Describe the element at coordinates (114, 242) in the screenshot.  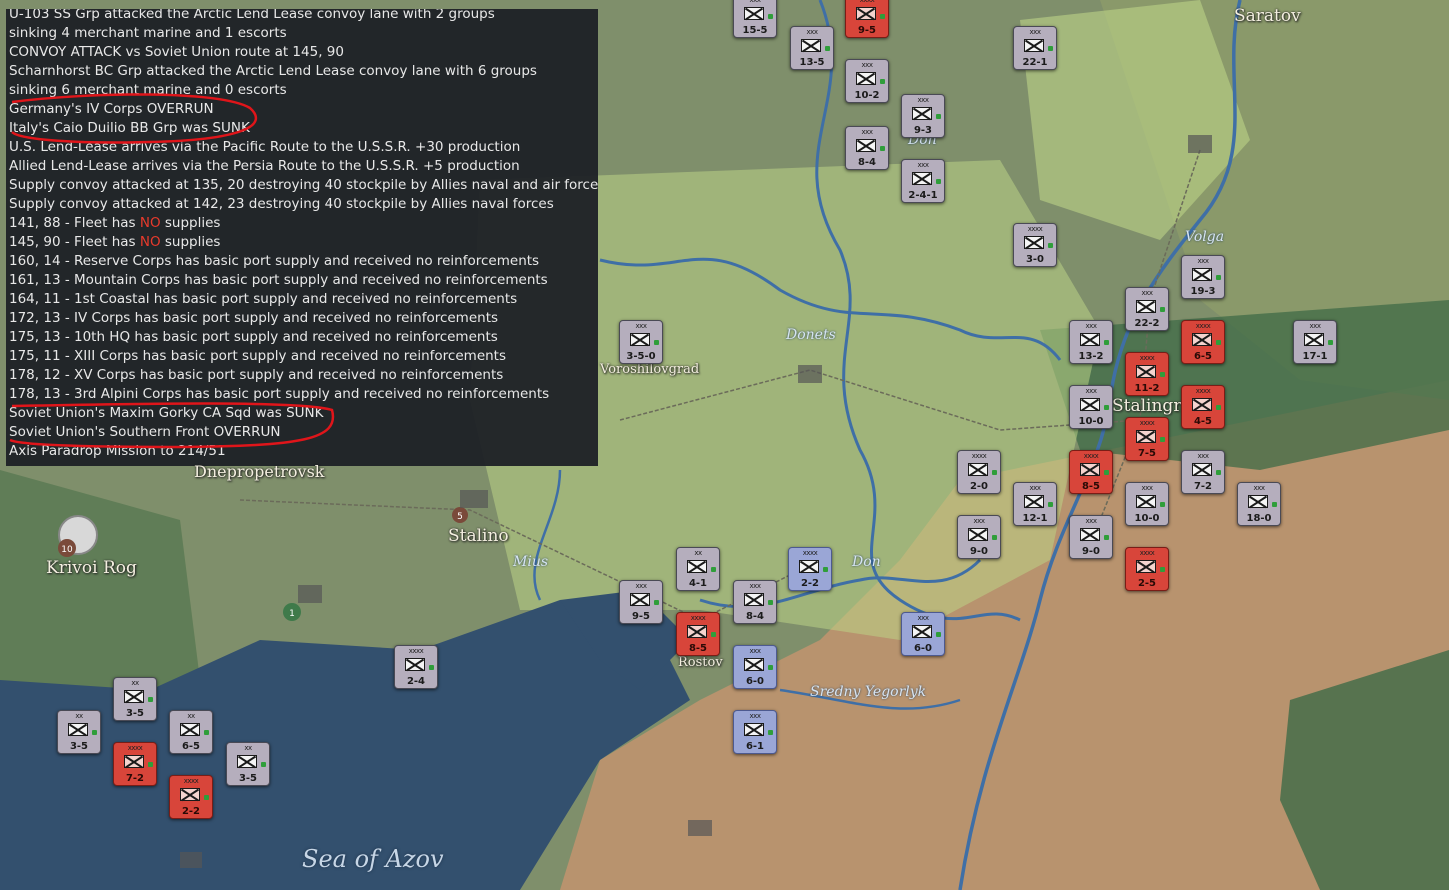
I see `log-line-fleet: 145, 90 - Fleet has NO supplies` at that location.